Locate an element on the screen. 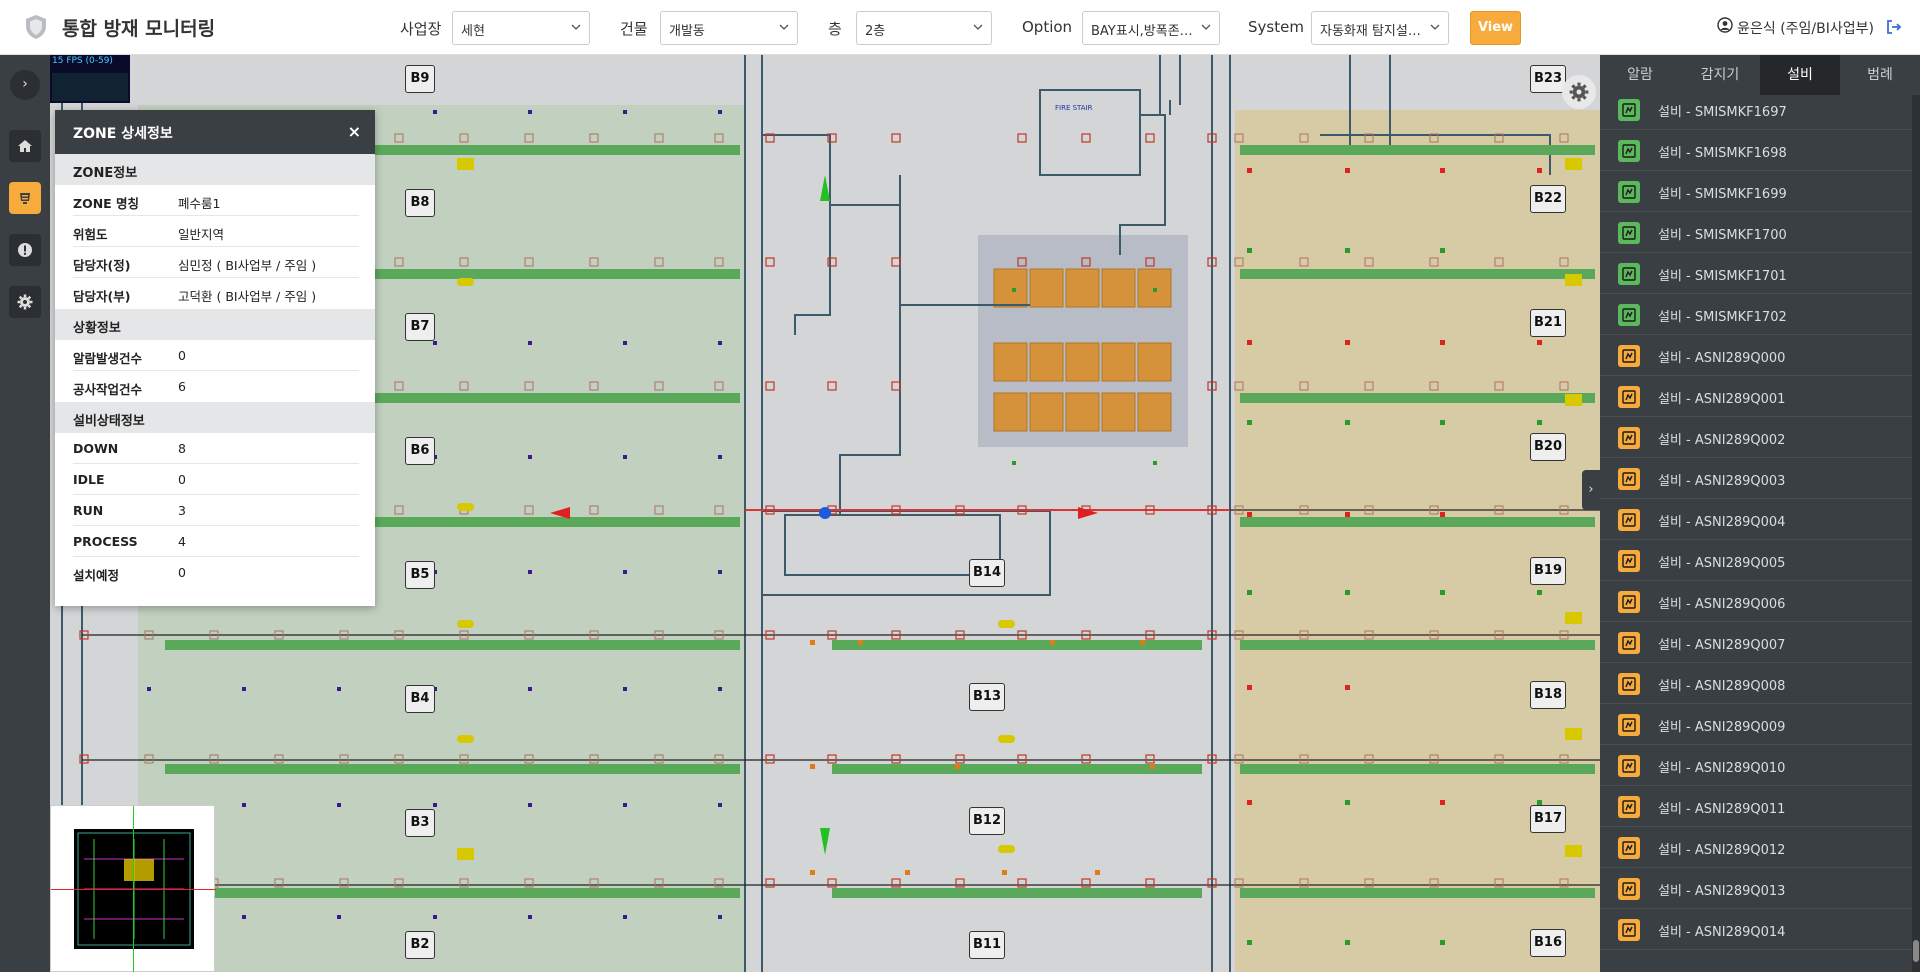  section-zone-info: ZONE정보 is located at coordinates (215, 169).